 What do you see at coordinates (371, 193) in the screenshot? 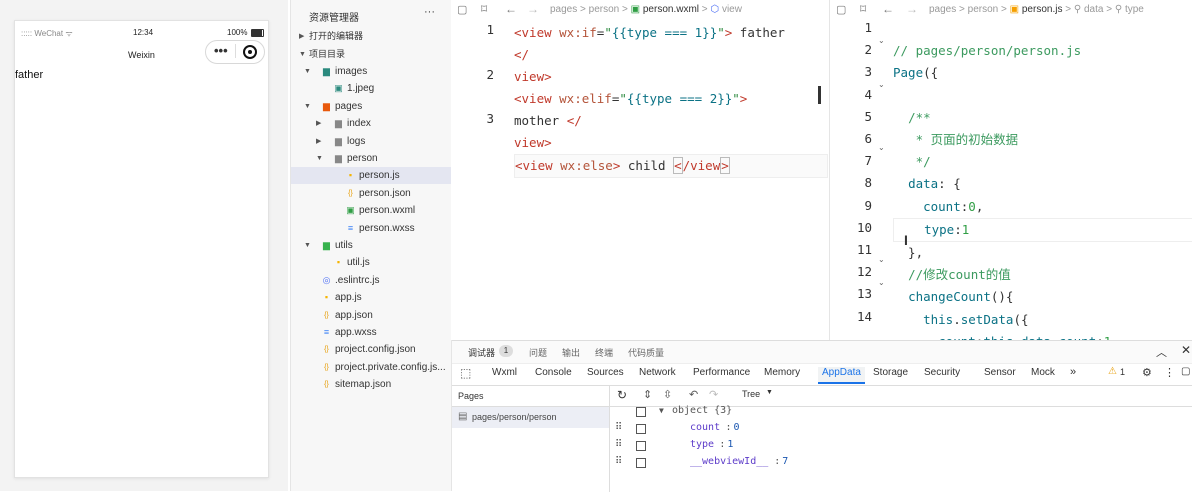
I see `file-tree-item: {} person.json` at bounding box center [371, 193].